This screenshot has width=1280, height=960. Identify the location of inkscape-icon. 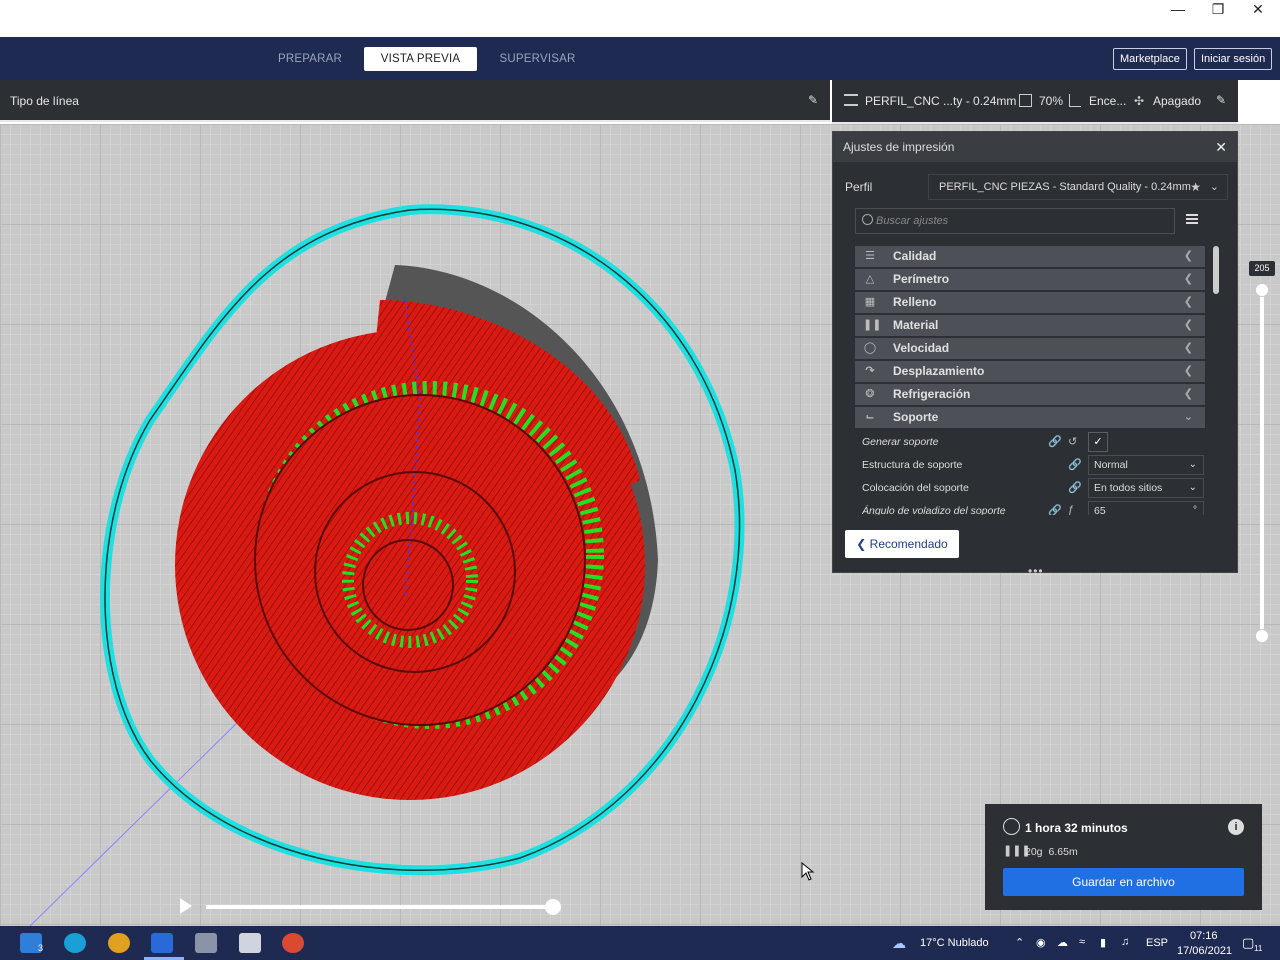
(250, 943).